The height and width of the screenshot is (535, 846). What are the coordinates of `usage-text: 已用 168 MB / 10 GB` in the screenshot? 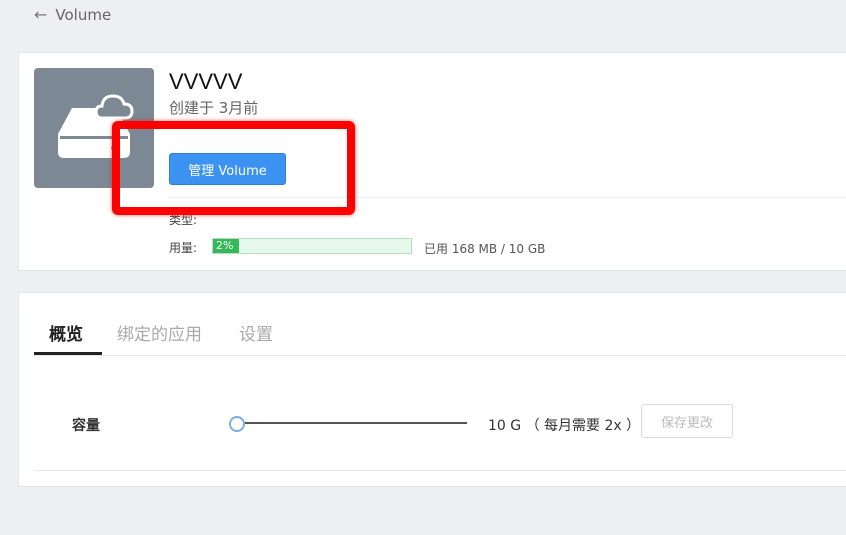 It's located at (485, 249).